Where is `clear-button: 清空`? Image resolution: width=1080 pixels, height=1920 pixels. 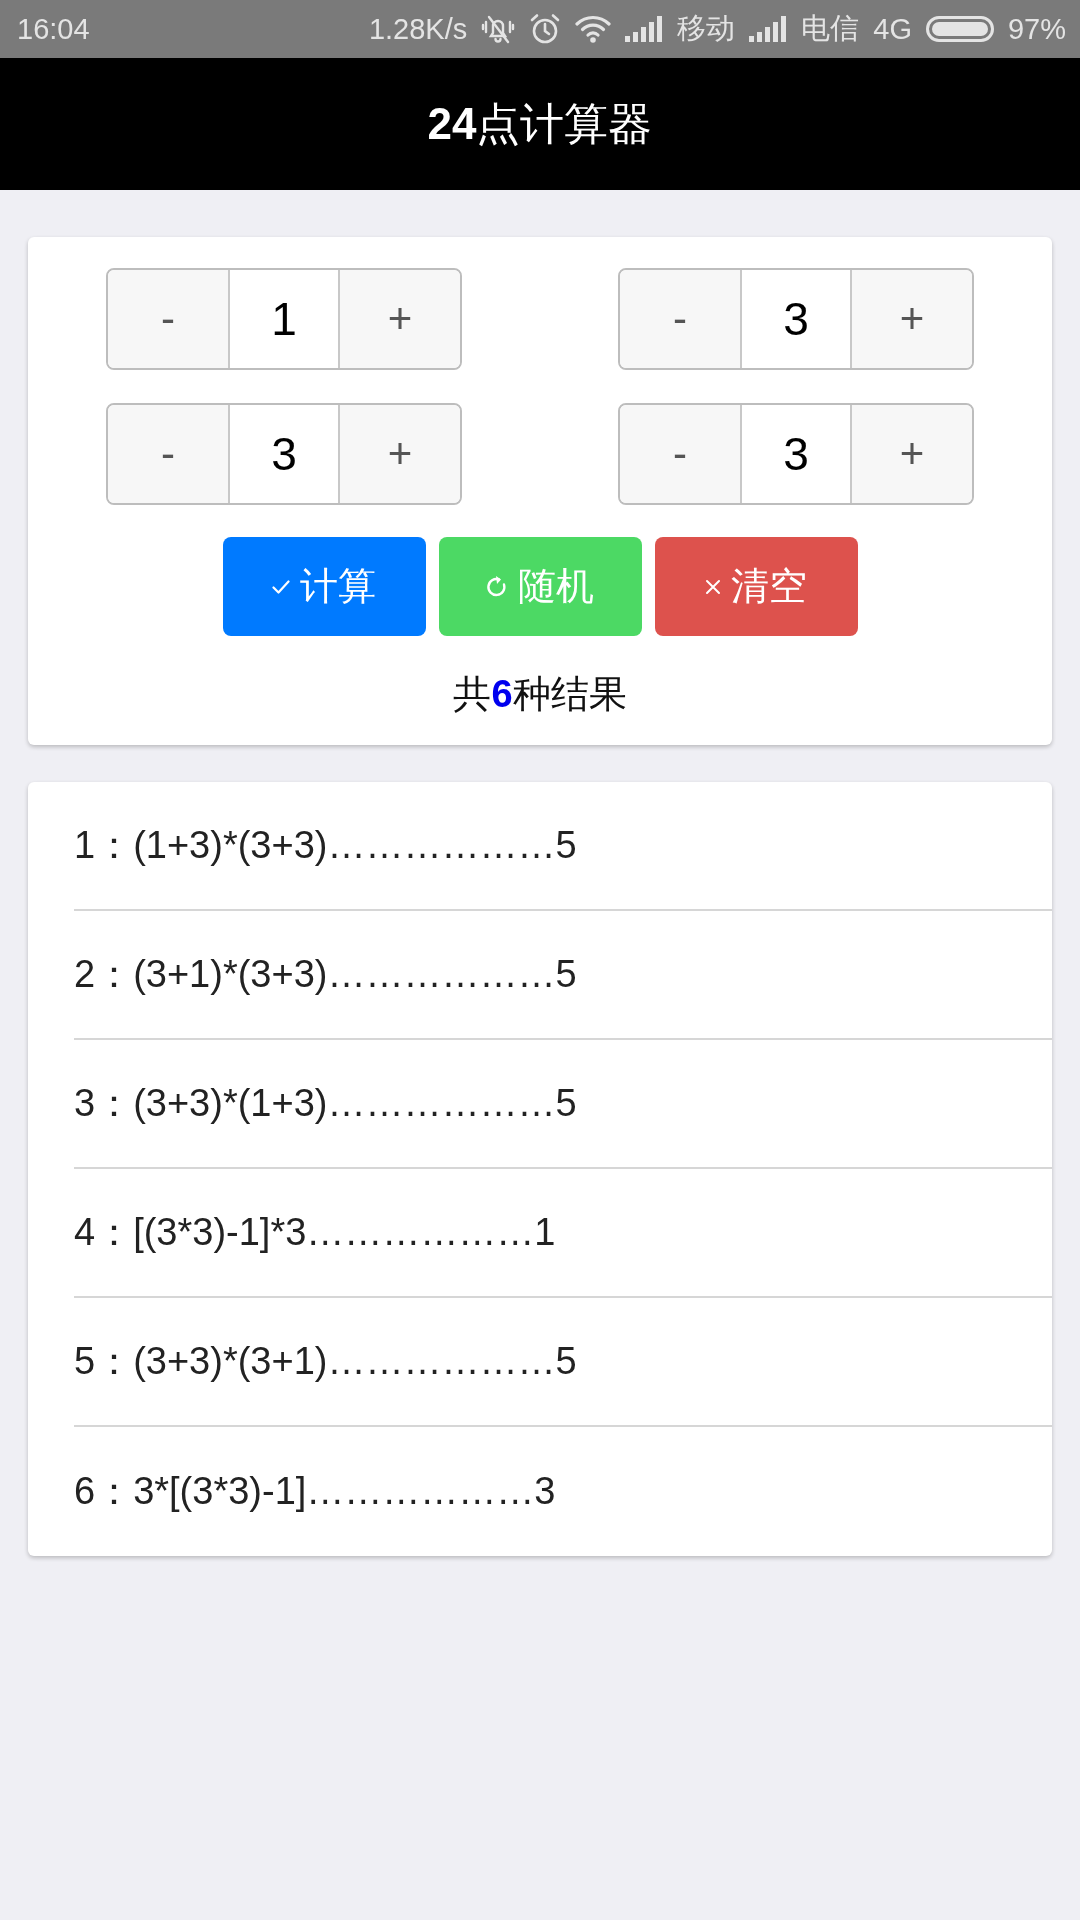 clear-button: 清空 is located at coordinates (756, 586).